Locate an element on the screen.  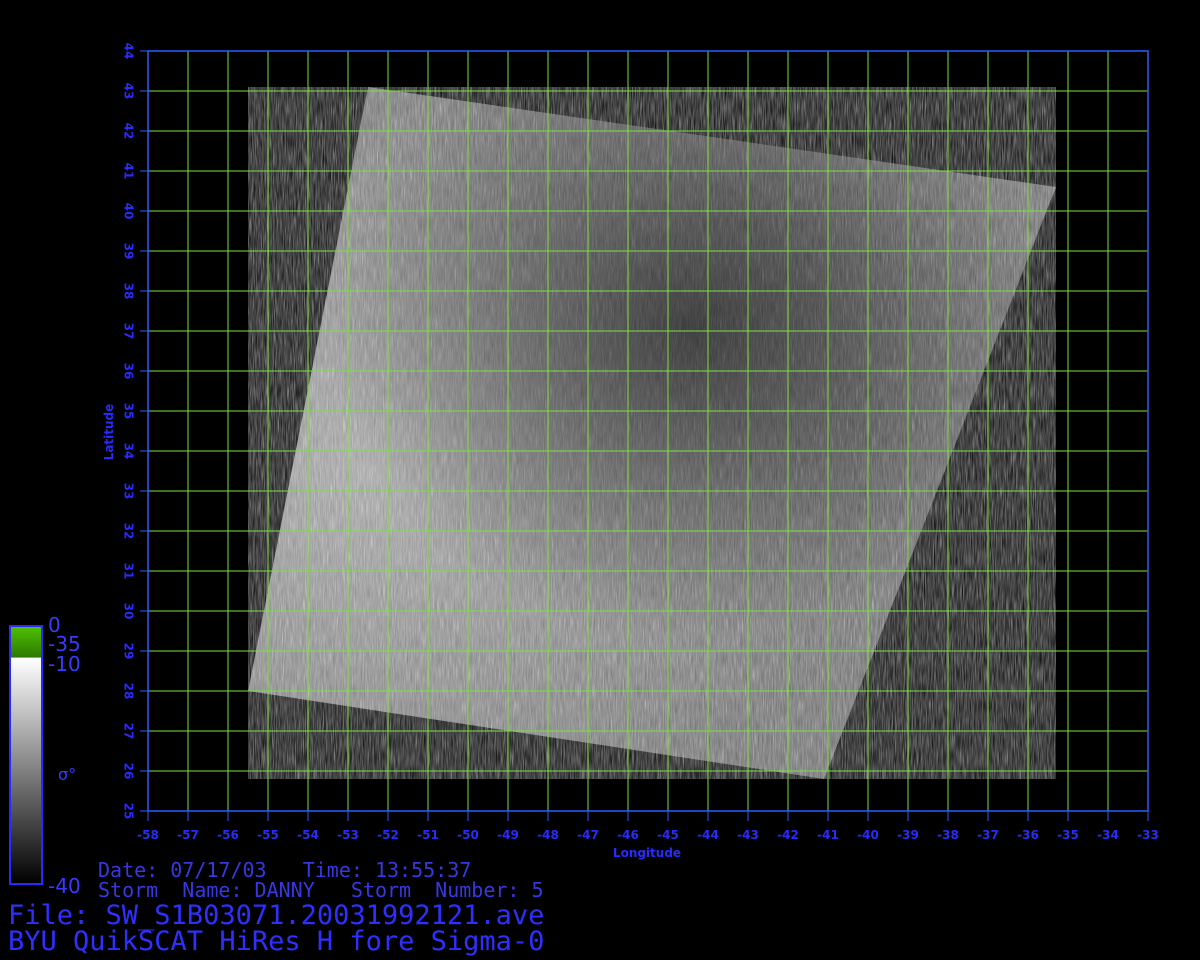
lon-tick-label: -48 is located at coordinates (548, 835).